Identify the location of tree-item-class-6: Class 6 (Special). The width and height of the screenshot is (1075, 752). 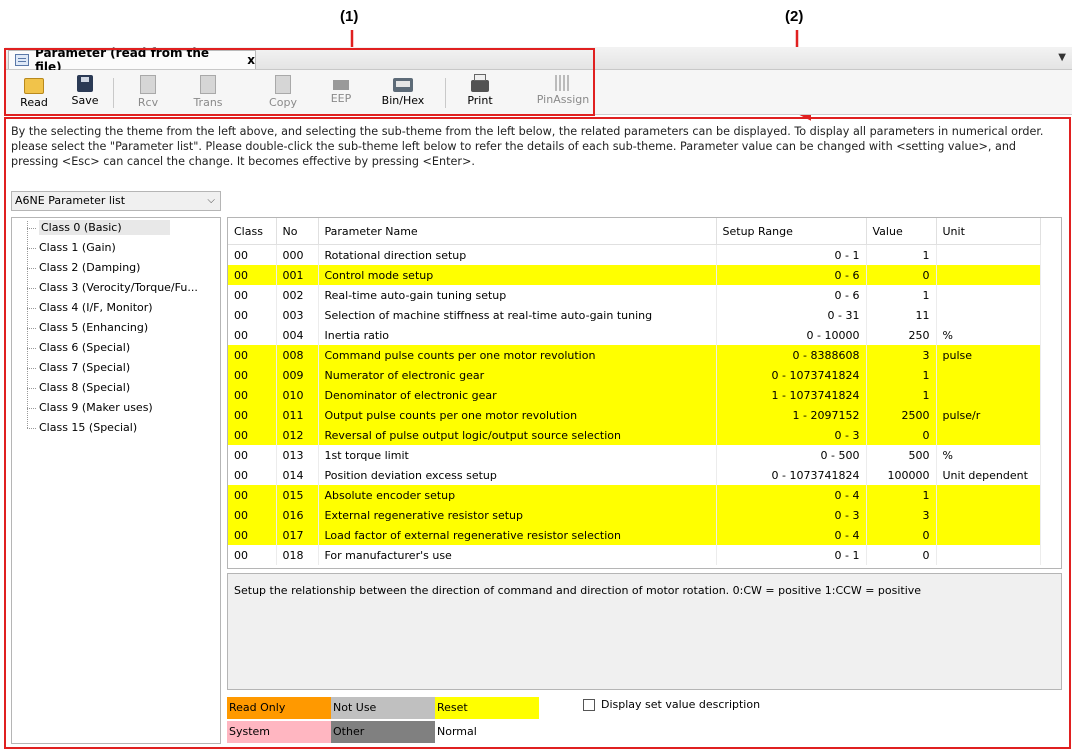
(116, 348).